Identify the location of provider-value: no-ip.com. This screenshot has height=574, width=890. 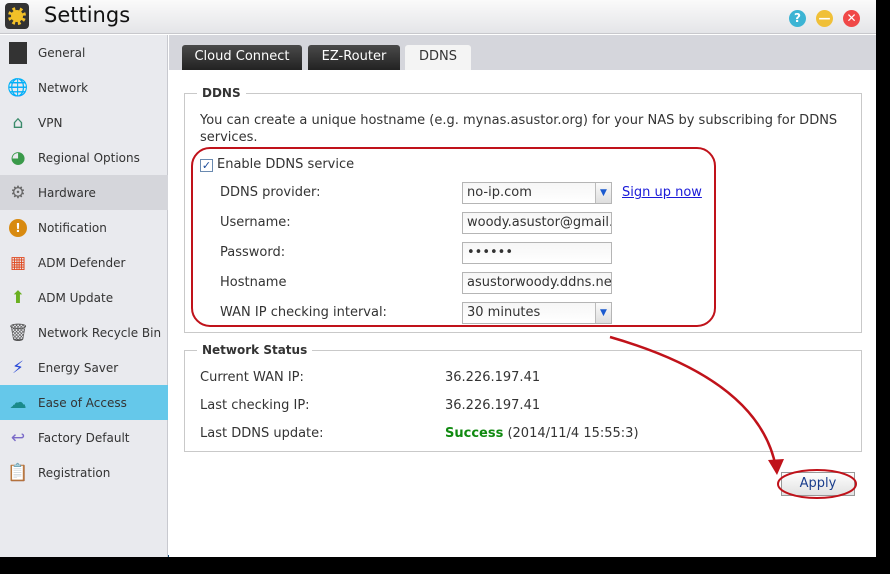
(499, 192).